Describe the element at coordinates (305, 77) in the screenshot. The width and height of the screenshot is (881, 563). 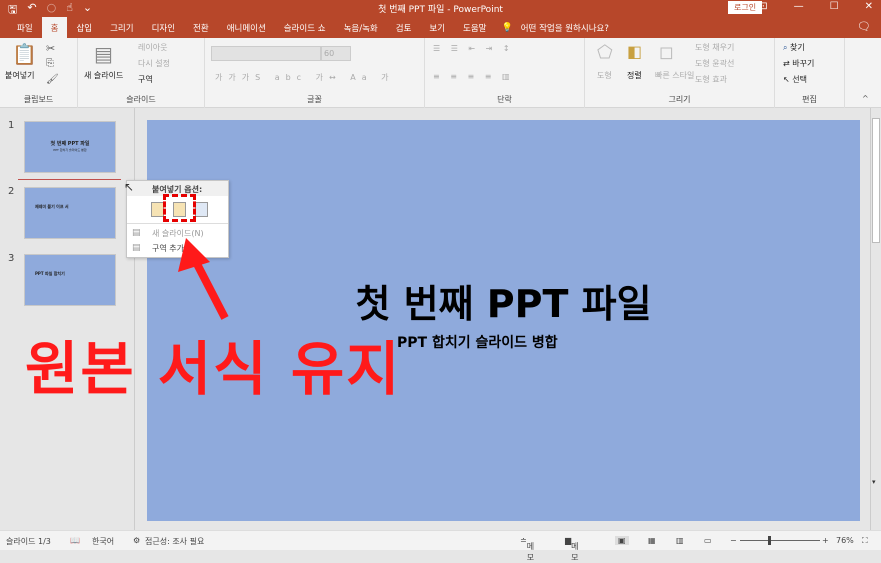
I see `font-format-buttons: 가가가S abc 가↔ Aa 가` at that location.